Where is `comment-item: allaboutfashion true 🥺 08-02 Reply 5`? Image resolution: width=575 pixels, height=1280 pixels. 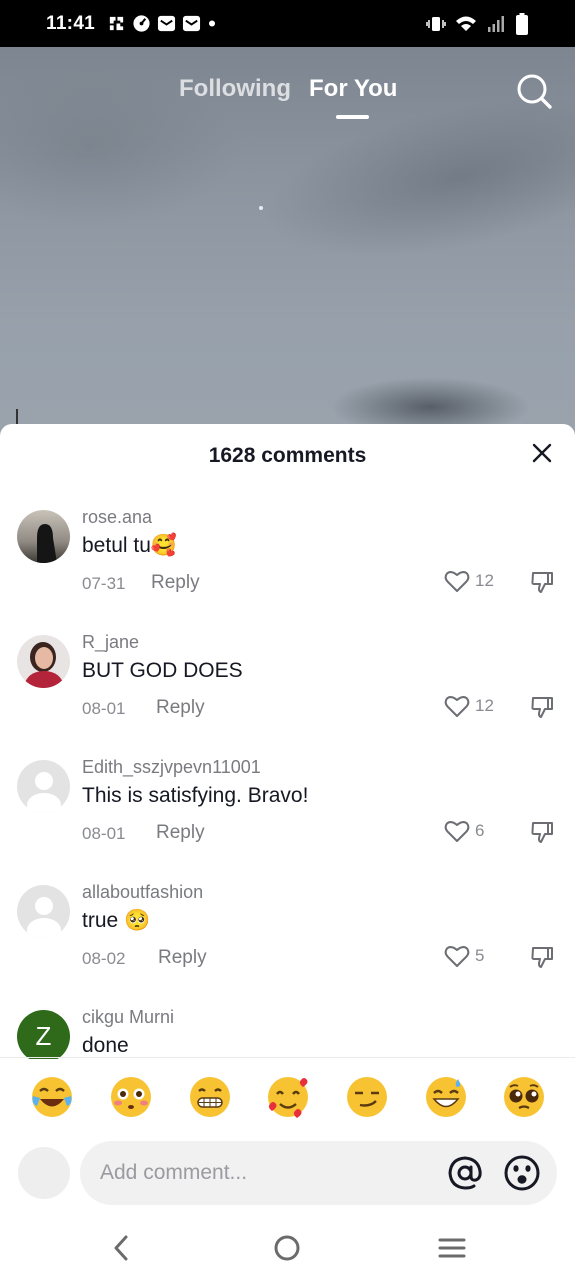
comment-item: allaboutfashion true 🥺 08-02 Reply 5 is located at coordinates (287, 936).